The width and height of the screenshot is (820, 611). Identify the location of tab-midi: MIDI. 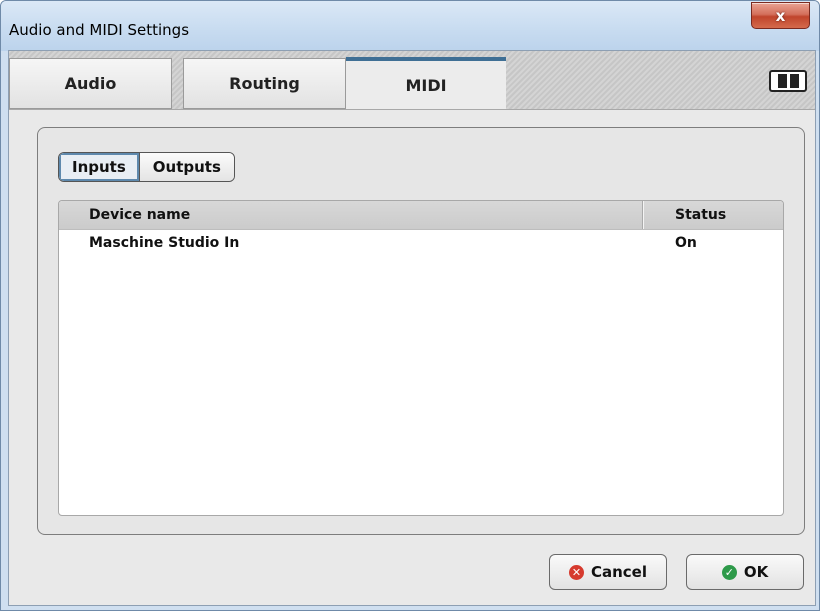
(426, 83).